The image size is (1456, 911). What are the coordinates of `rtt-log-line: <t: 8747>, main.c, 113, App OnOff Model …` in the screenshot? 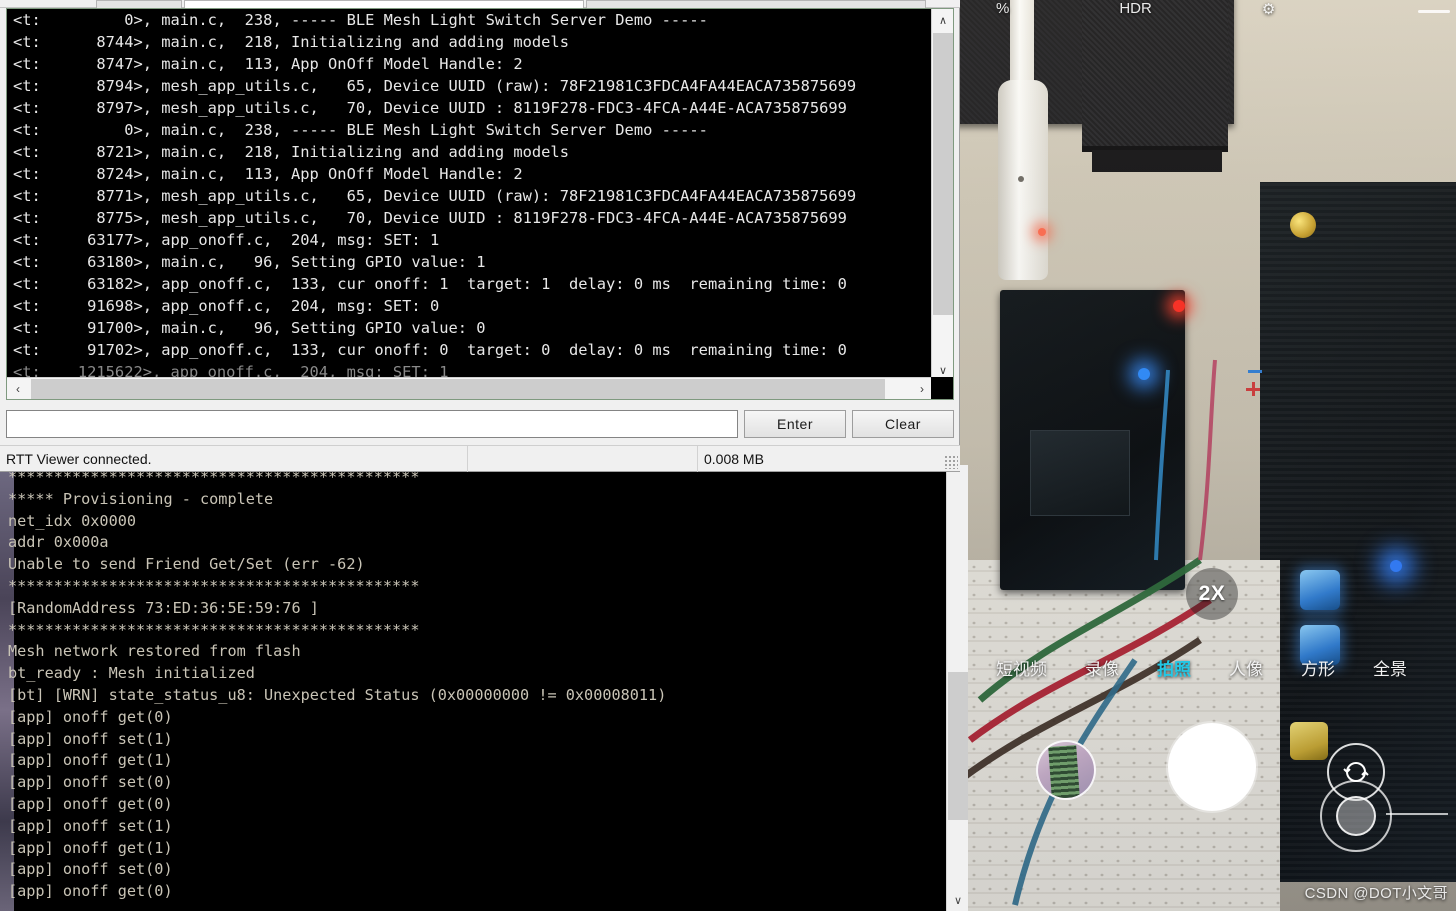 It's located at (268, 64).